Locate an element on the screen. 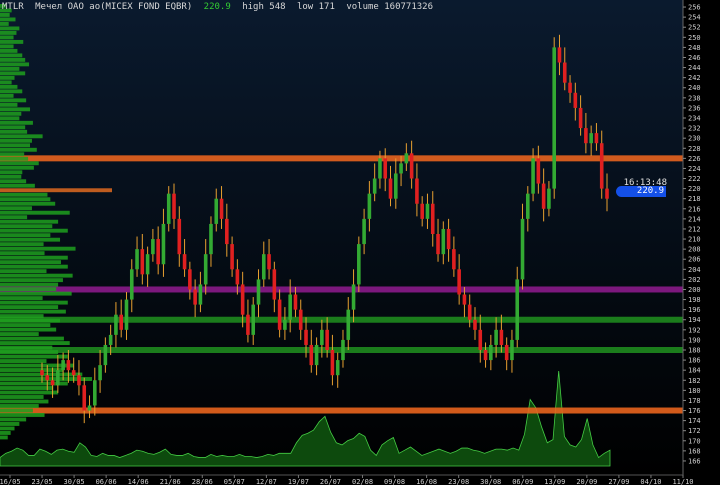 Image resolution: width=720 pixels, height=485 pixels. price-tick-label: 194 is located at coordinates (694, 320).